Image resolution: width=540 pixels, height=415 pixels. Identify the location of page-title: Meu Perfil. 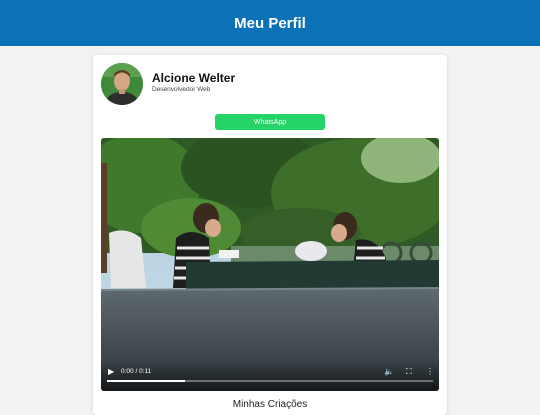
(270, 23).